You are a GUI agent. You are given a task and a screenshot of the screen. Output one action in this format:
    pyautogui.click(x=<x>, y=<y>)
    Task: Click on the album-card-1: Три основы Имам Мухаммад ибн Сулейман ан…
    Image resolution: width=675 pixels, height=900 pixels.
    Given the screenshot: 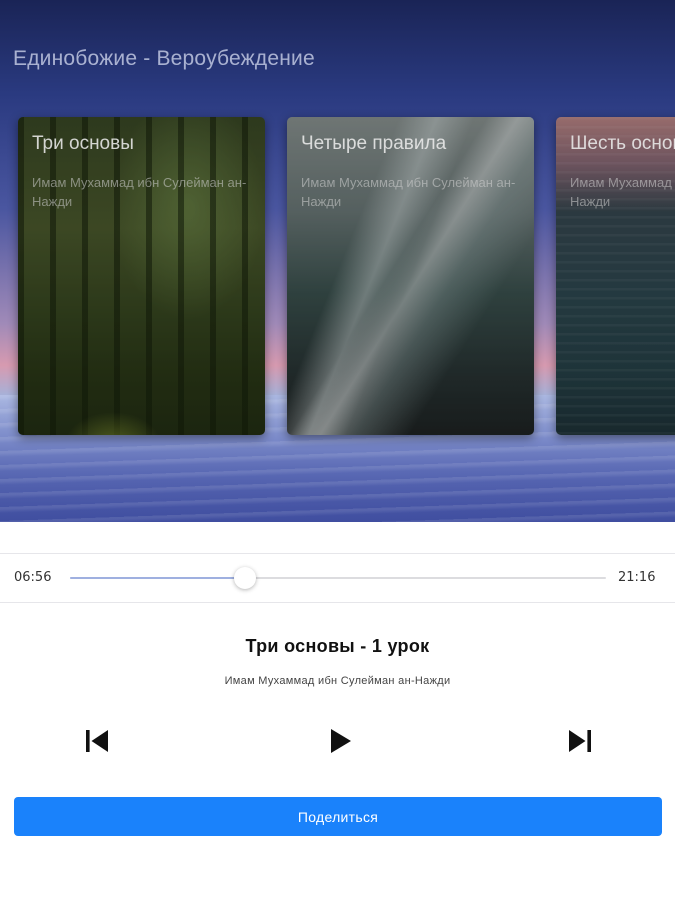 What is the action you would take?
    pyautogui.click(x=141, y=276)
    